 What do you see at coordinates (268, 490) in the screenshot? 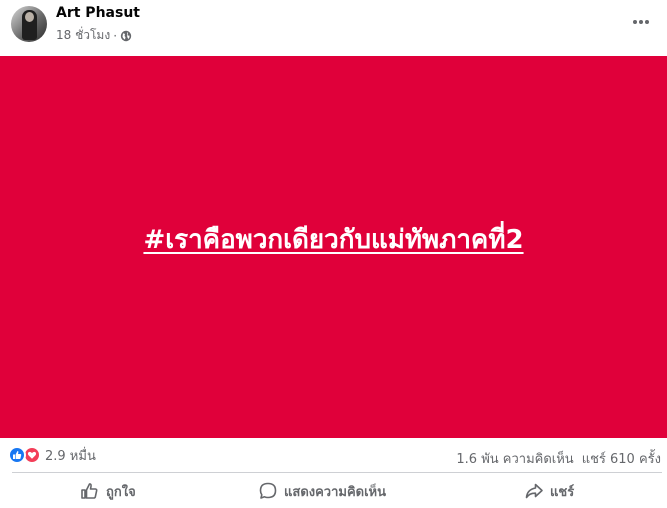
I see `comment-icon` at bounding box center [268, 490].